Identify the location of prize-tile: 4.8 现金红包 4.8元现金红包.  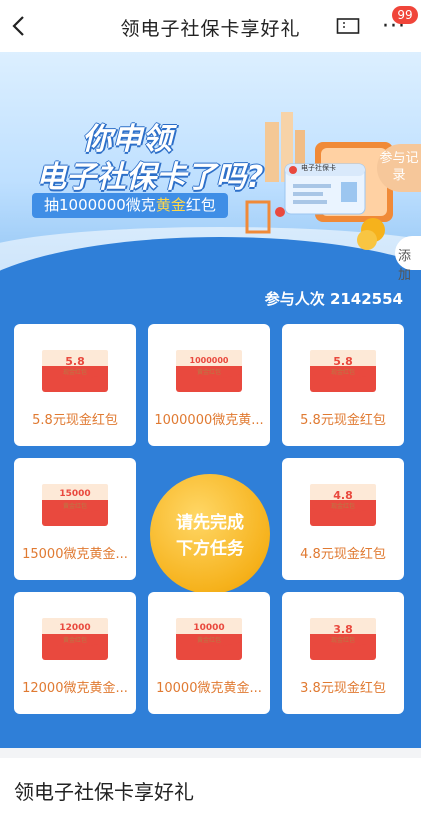
(343, 519).